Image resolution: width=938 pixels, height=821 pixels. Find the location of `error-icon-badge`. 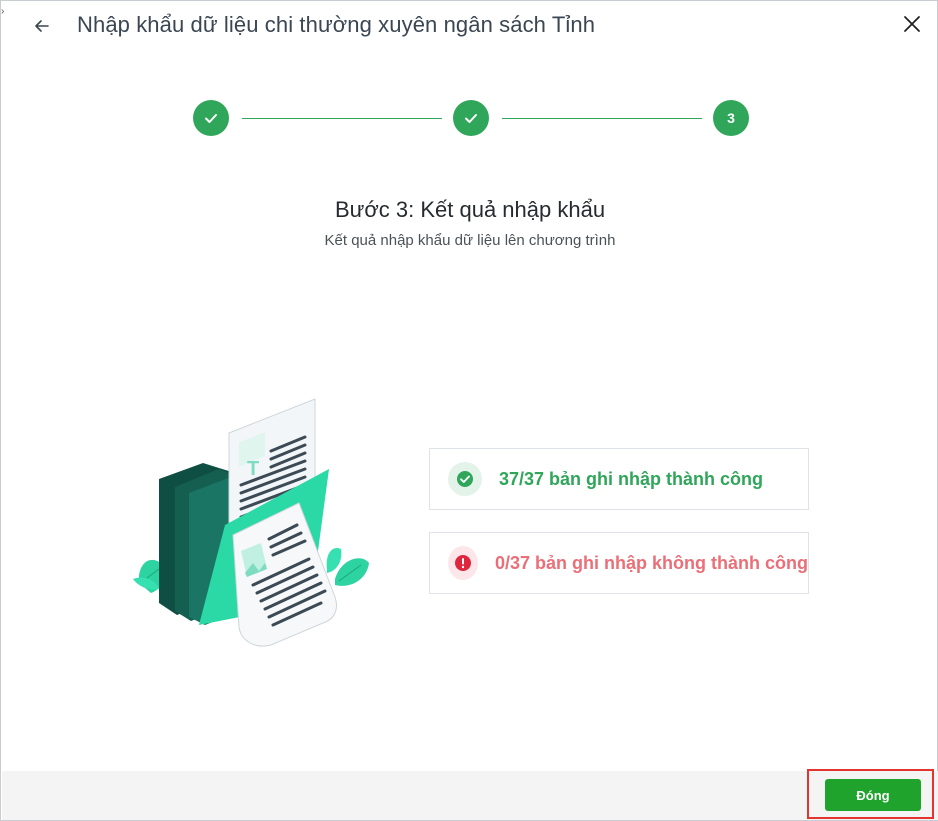

error-icon-badge is located at coordinates (463, 563).